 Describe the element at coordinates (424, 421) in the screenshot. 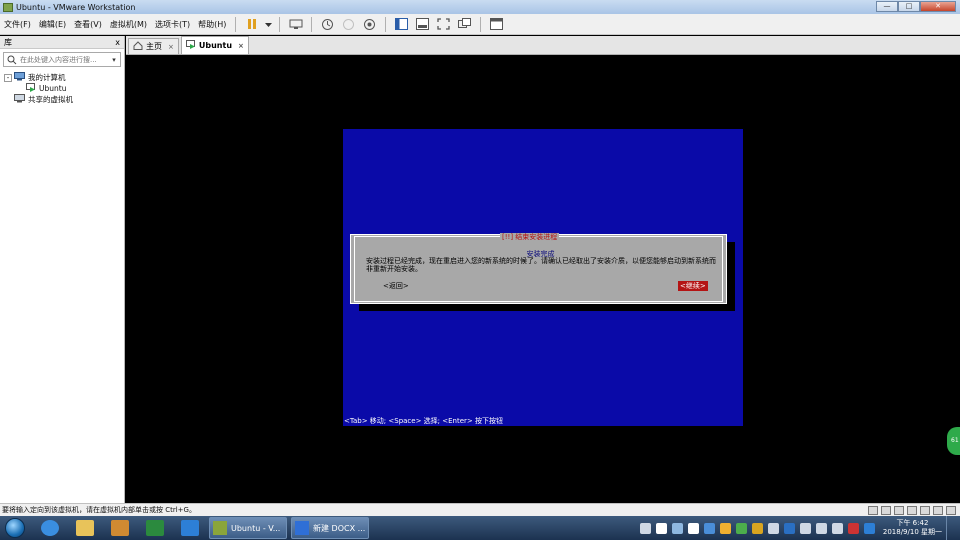

I see `keyboard-hint: <Tab> 移动; <Space> 选择; <Enter> 按下按钮` at that location.